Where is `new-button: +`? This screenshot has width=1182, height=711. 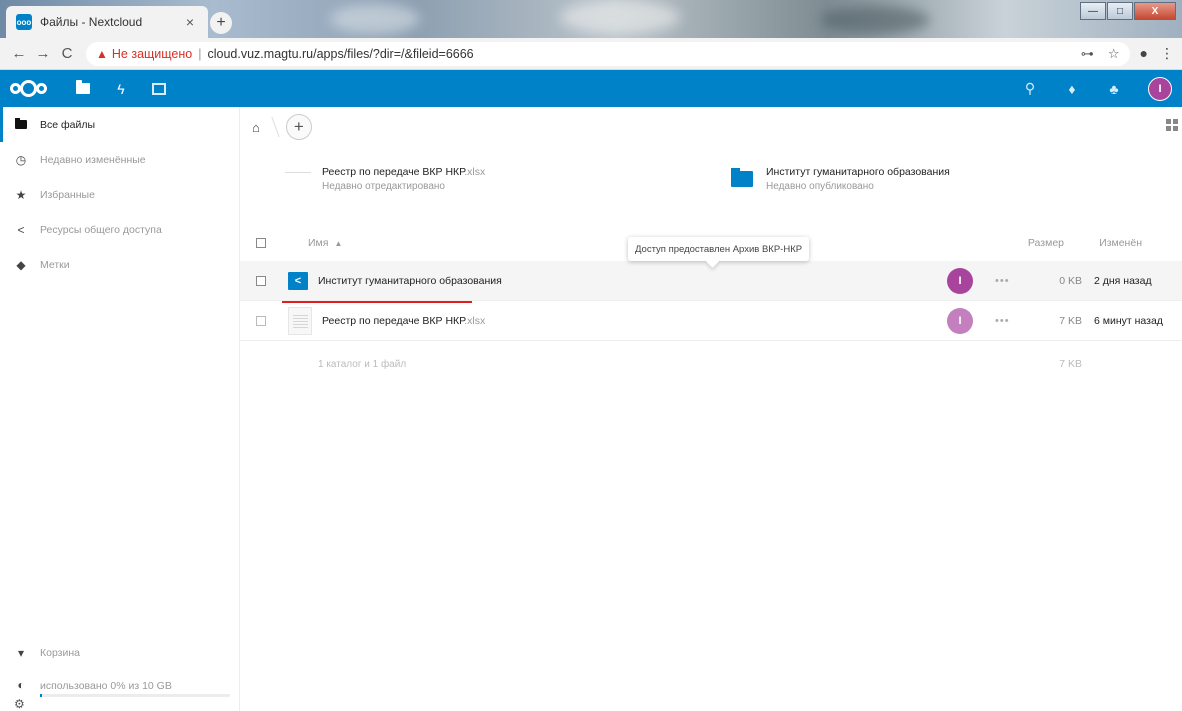 new-button: + is located at coordinates (298, 127).